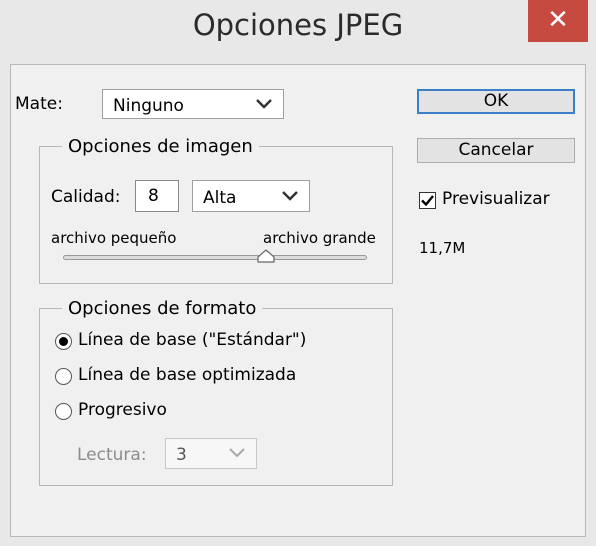  I want to click on dialog-title: Opciones JPEG, so click(298, 25).